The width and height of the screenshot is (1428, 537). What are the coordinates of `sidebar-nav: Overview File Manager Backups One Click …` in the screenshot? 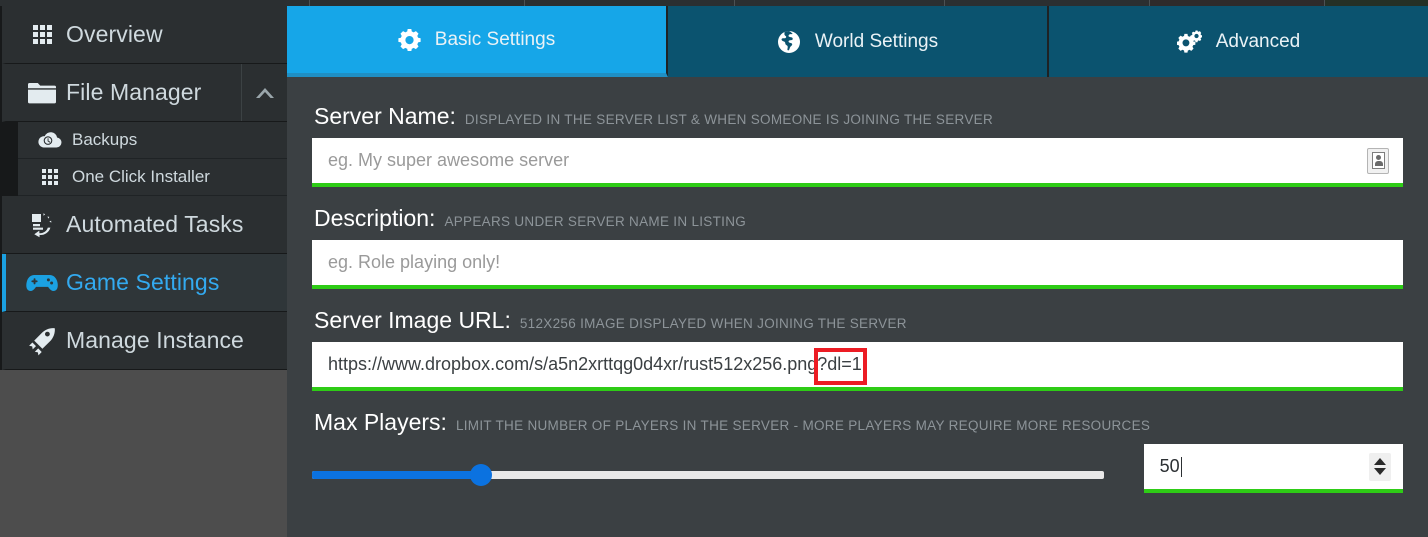 It's located at (143, 188).